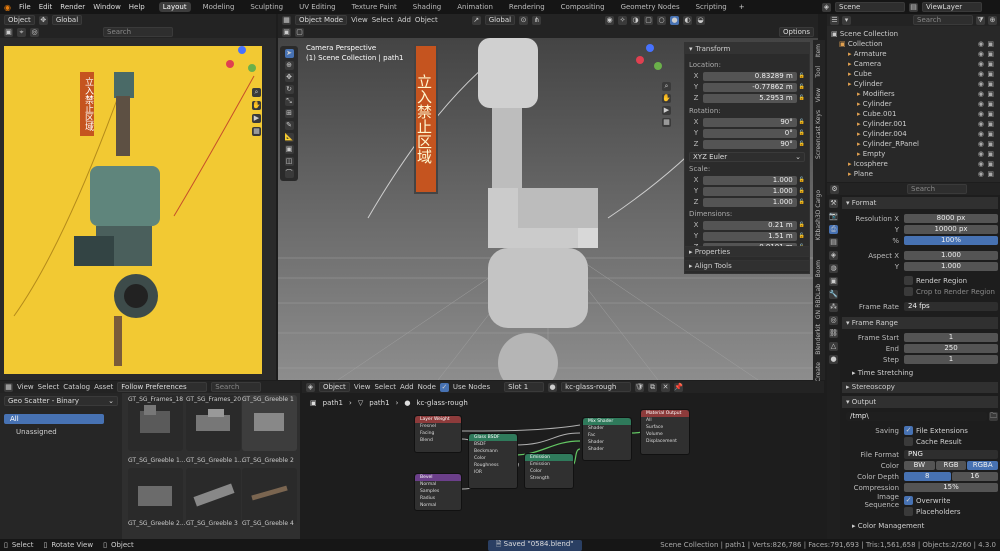 The image size is (1000, 551). Describe the element at coordinates (679, 387) in the screenshot. I see `pin-icon: 📌` at that location.